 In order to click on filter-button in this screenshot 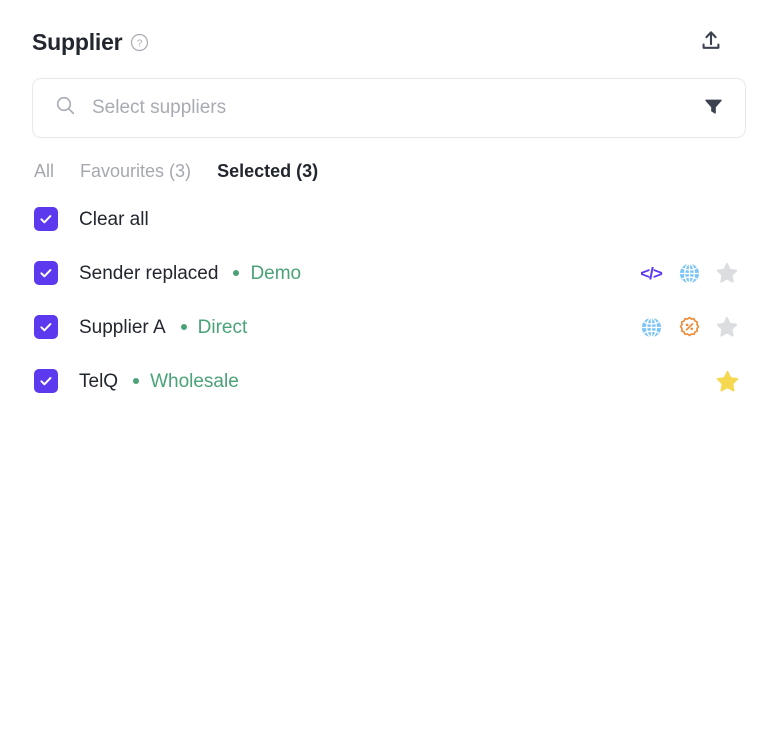, I will do `click(713, 108)`.